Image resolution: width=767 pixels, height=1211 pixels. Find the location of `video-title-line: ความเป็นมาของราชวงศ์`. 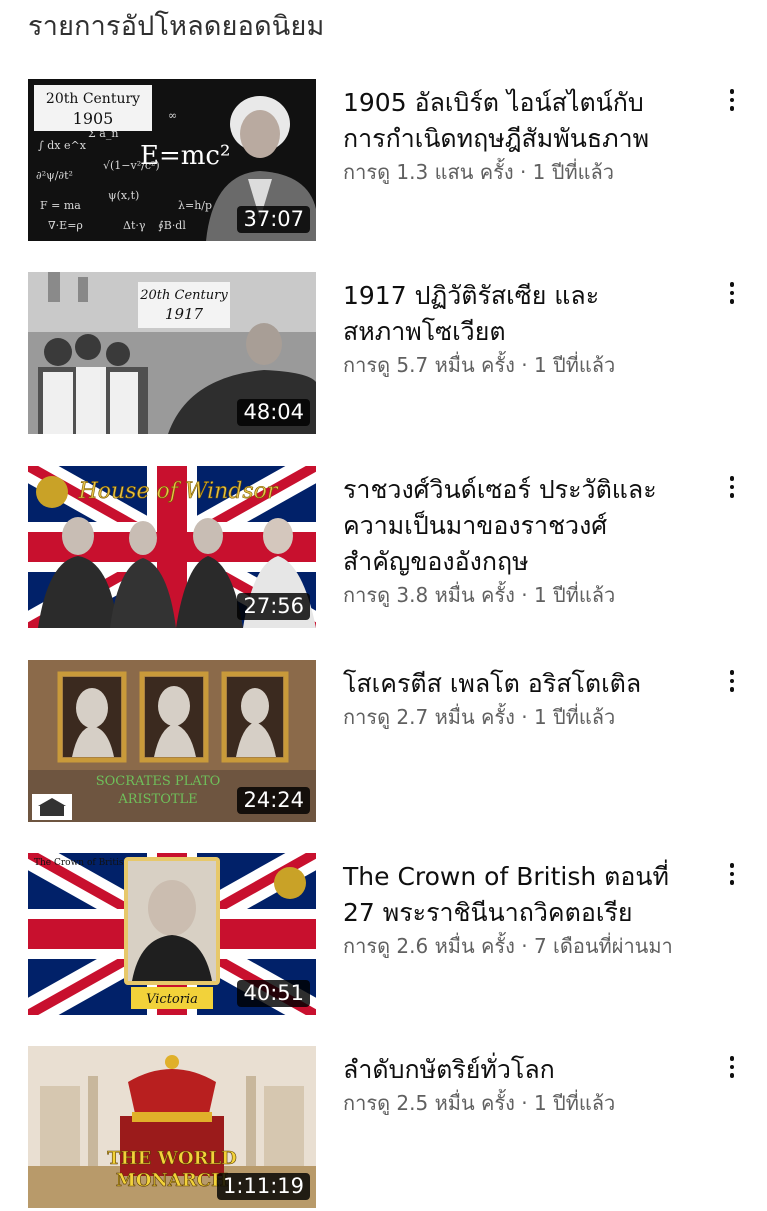

video-title-line: ความเป็นมาของราชวงศ์ is located at coordinates (528, 526).